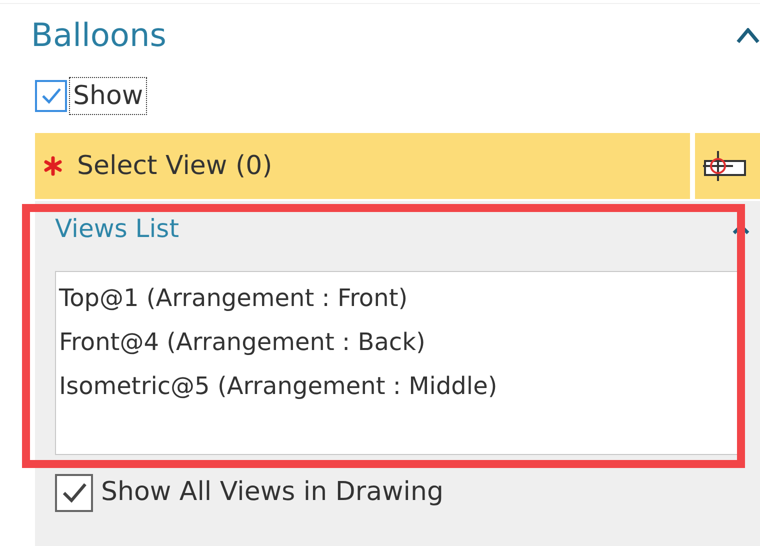  What do you see at coordinates (398, 298) in the screenshot?
I see `views-list-item: Top@1 (Arrangement : Front)` at bounding box center [398, 298].